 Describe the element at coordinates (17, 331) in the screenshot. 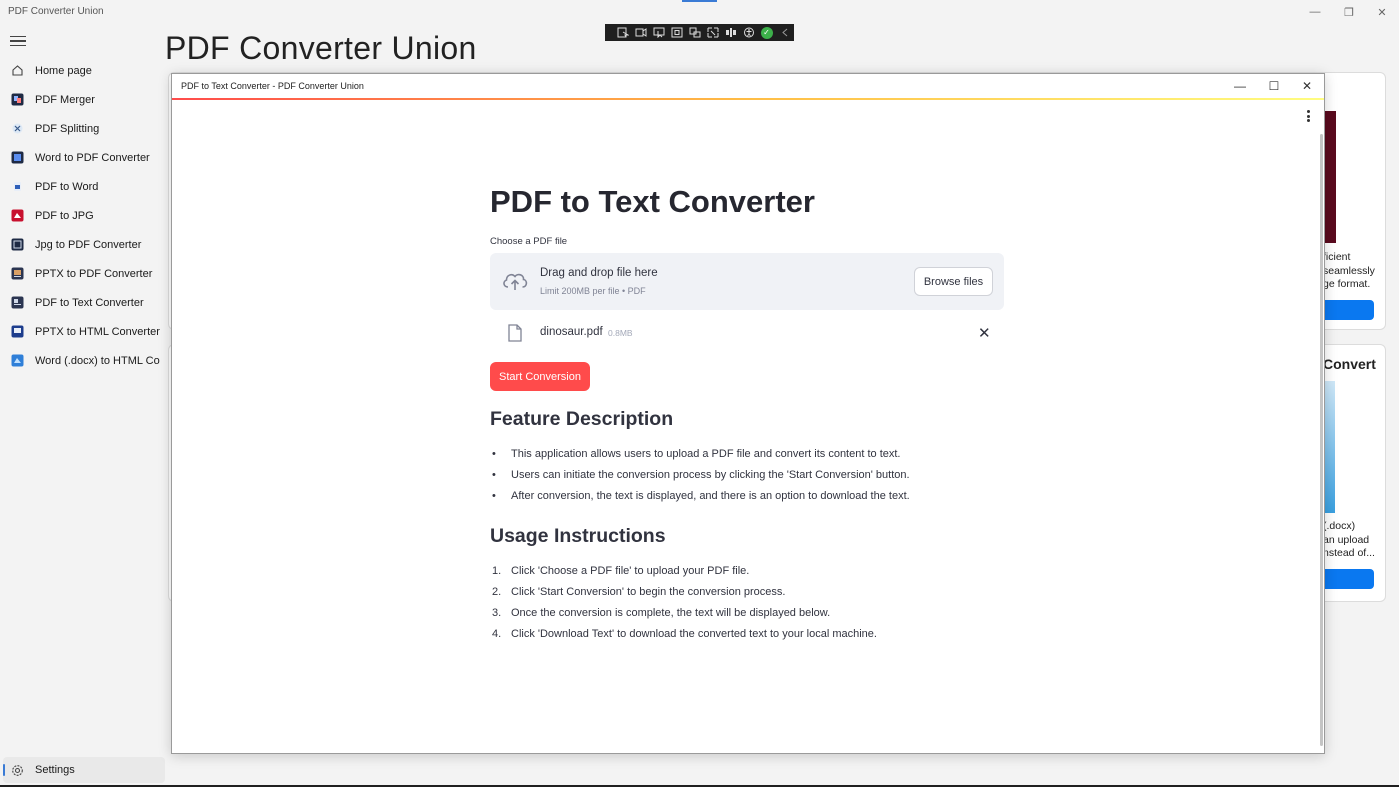

I see `pptx-to-html-icon` at that location.